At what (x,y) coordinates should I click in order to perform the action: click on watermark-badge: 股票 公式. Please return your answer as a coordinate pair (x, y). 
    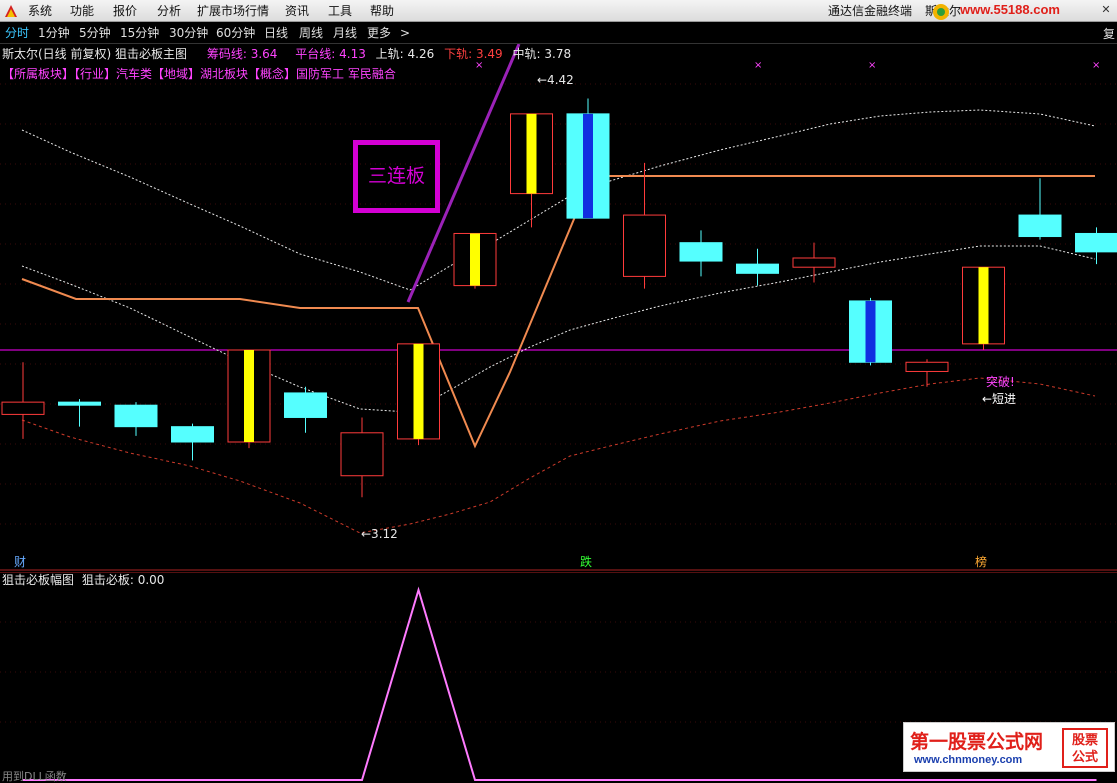
    Looking at the image, I should click on (1085, 748).